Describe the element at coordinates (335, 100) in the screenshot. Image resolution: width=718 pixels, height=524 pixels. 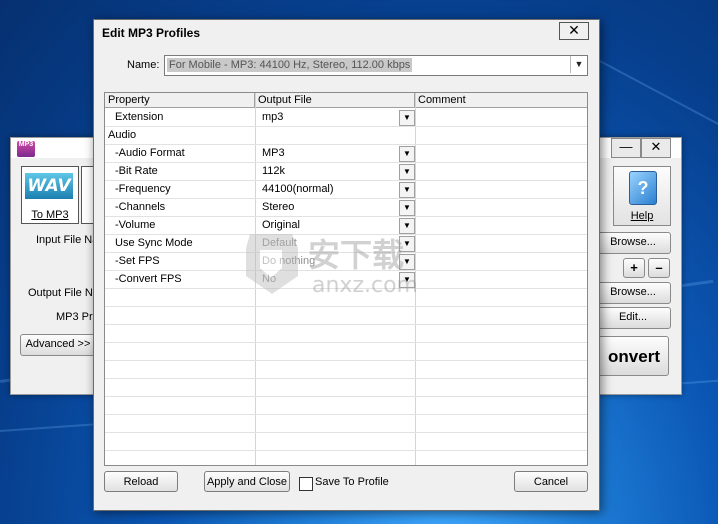
I see `column-header-output-file: Output File` at that location.